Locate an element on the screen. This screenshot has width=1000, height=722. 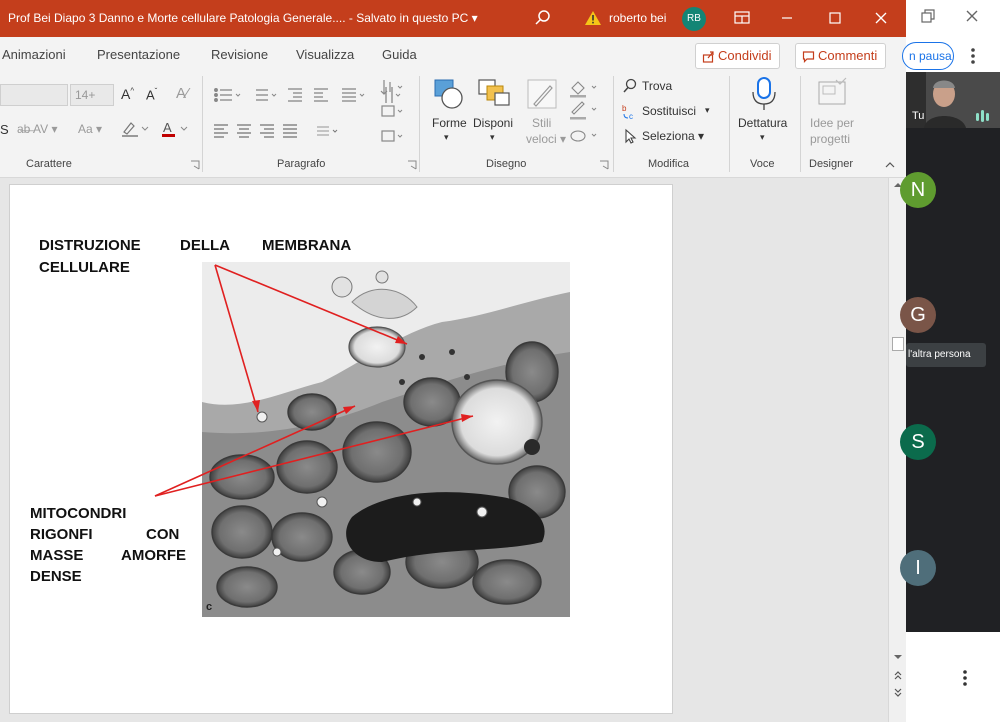
shape-format-icons is located at coordinates (584, 113).